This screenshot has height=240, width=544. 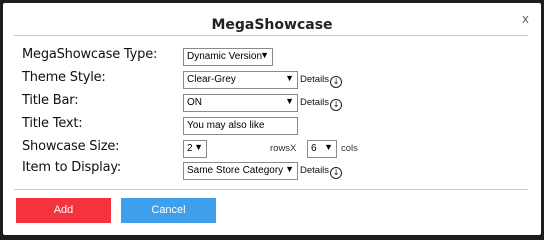 I want to click on type-label: MegaShowcase Type:, so click(x=90, y=54).